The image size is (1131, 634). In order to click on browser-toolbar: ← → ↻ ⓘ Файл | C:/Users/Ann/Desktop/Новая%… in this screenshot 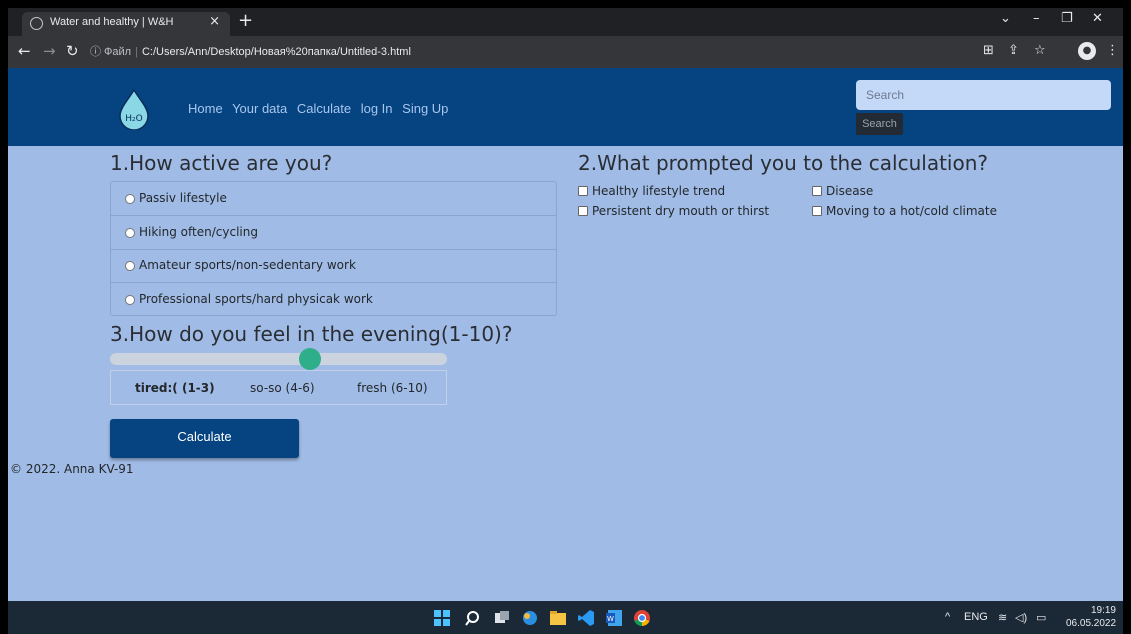, I will do `click(565, 52)`.